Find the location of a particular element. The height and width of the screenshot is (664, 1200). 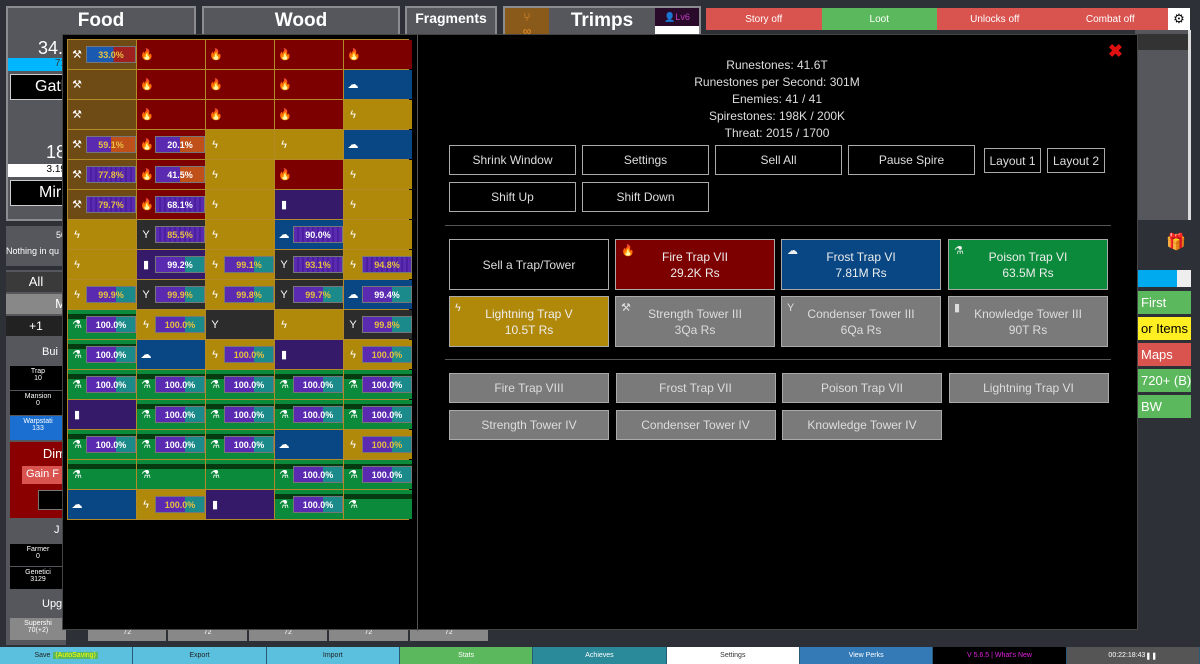

side-button-0: First is located at coordinates (1164, 302).